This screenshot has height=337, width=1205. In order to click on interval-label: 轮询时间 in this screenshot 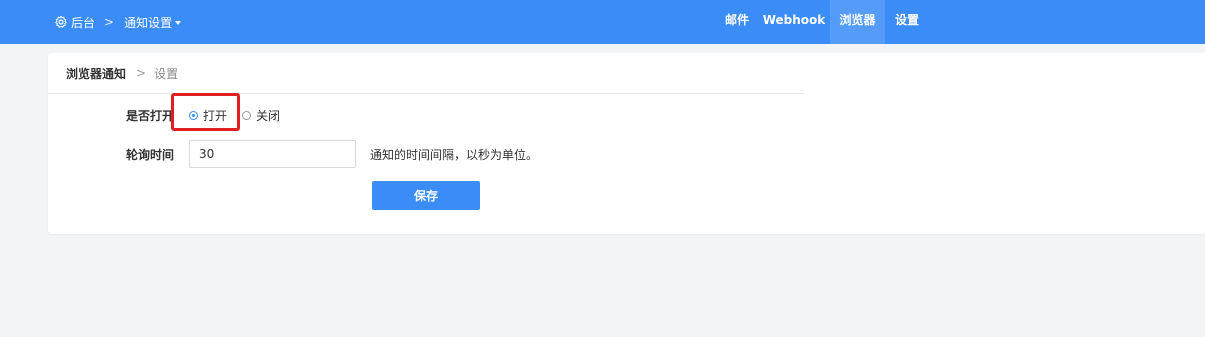, I will do `click(150, 155)`.